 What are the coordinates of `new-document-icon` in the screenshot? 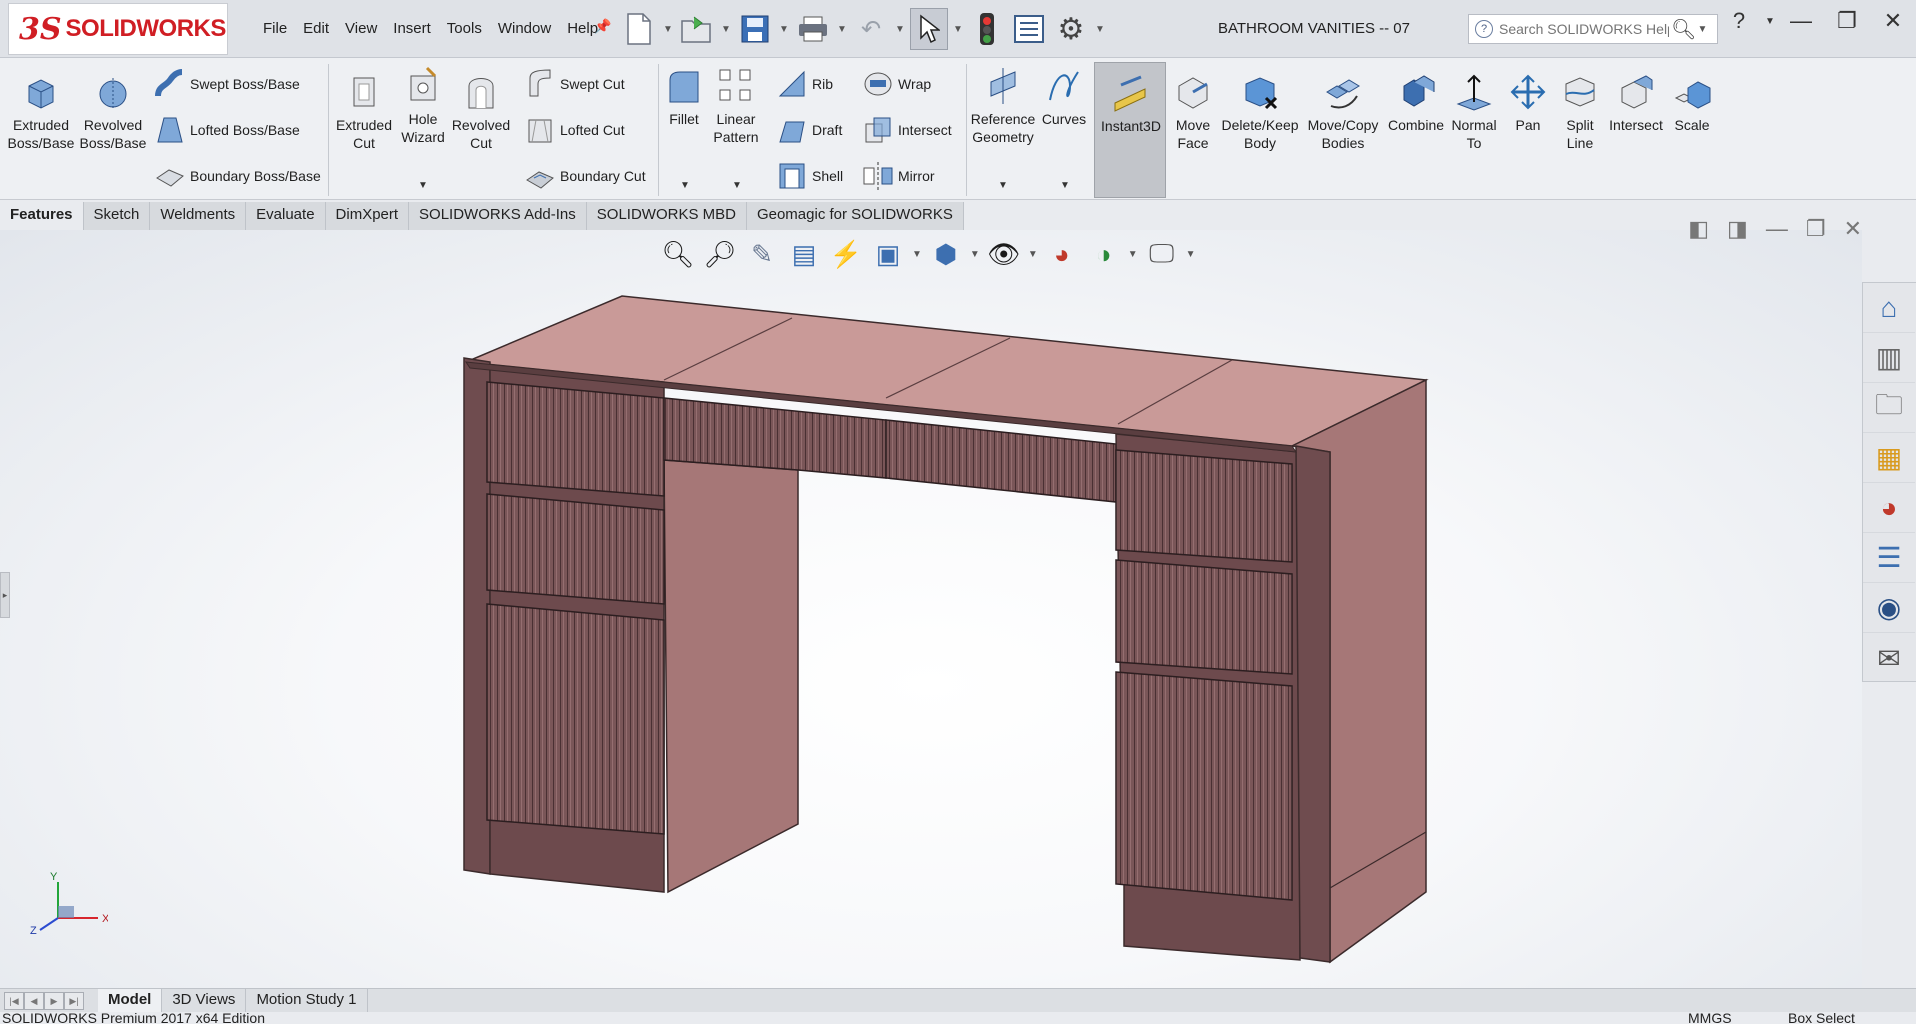 It's located at (639, 29).